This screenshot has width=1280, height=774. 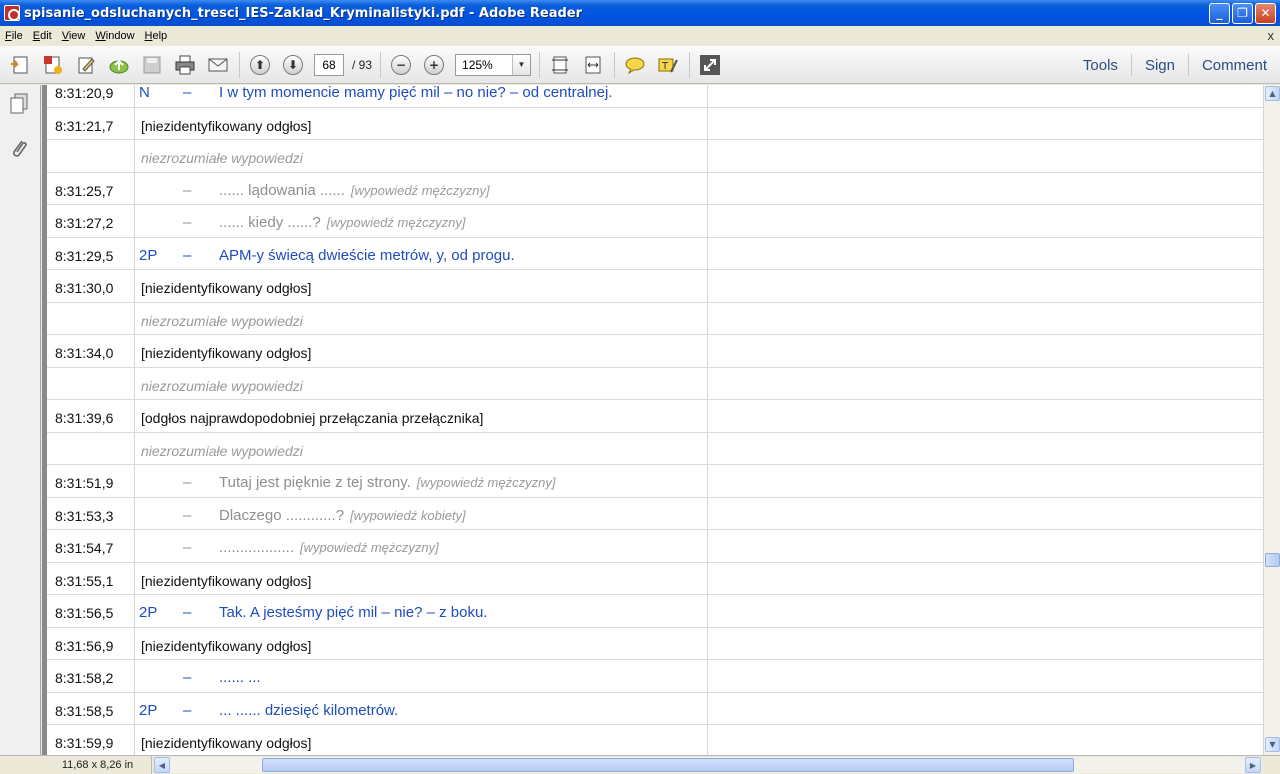 I want to click on page-thumbnails-button, so click(x=19, y=104).